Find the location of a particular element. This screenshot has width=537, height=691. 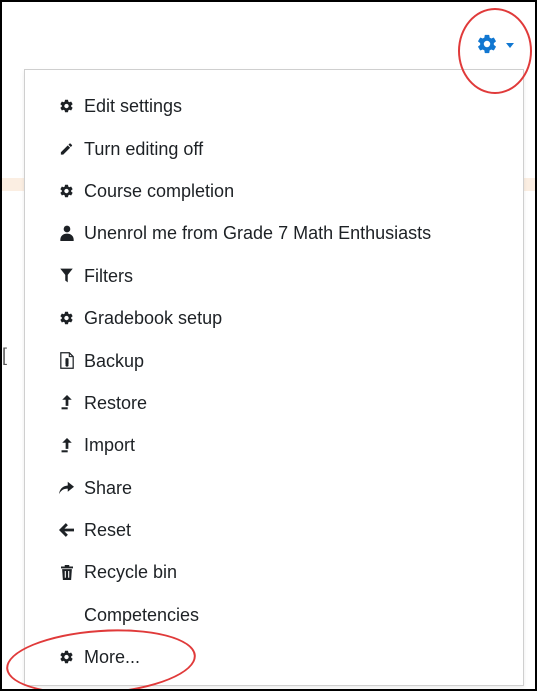

arrow-left-icon is located at coordinates (66, 530).